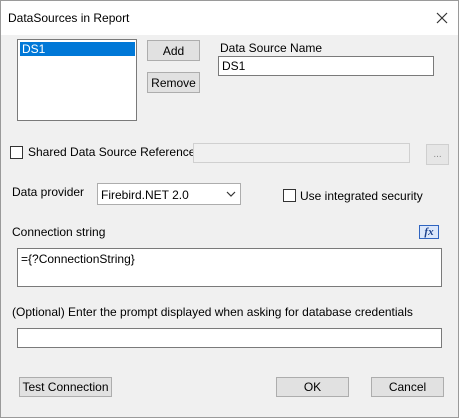  I want to click on fx-icon: fx, so click(429, 232).